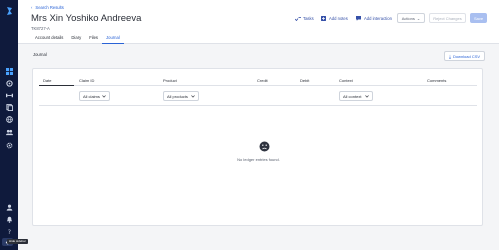  Describe the element at coordinates (9, 107) in the screenshot. I see `documents-icon` at that location.